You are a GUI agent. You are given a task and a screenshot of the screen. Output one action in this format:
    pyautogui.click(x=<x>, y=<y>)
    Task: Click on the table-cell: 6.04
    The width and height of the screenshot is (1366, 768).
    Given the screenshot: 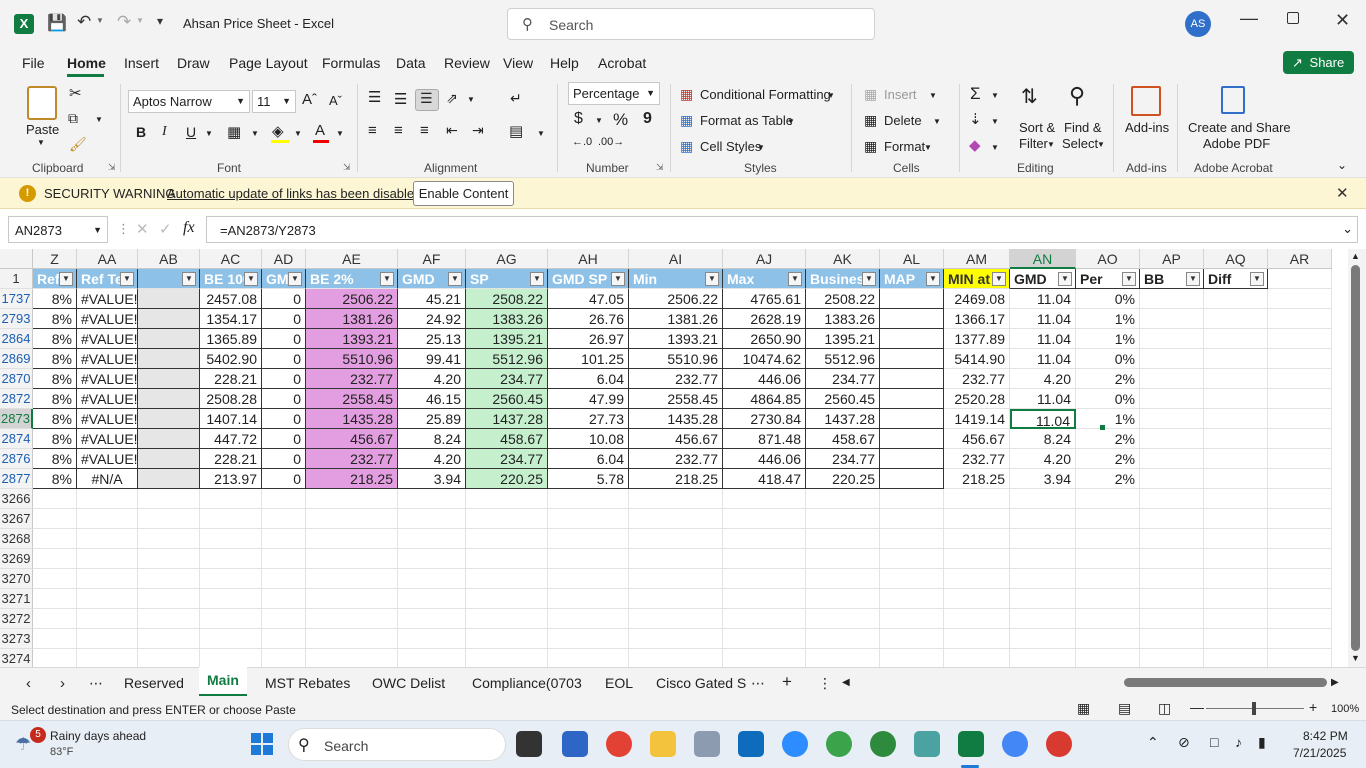 What is the action you would take?
    pyautogui.click(x=588, y=459)
    